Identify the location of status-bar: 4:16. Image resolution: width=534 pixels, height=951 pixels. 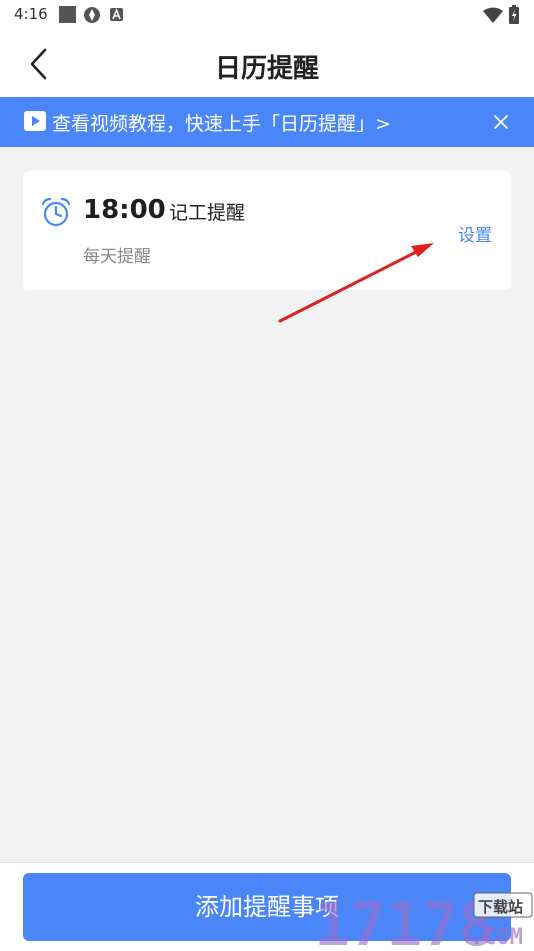
(267, 15).